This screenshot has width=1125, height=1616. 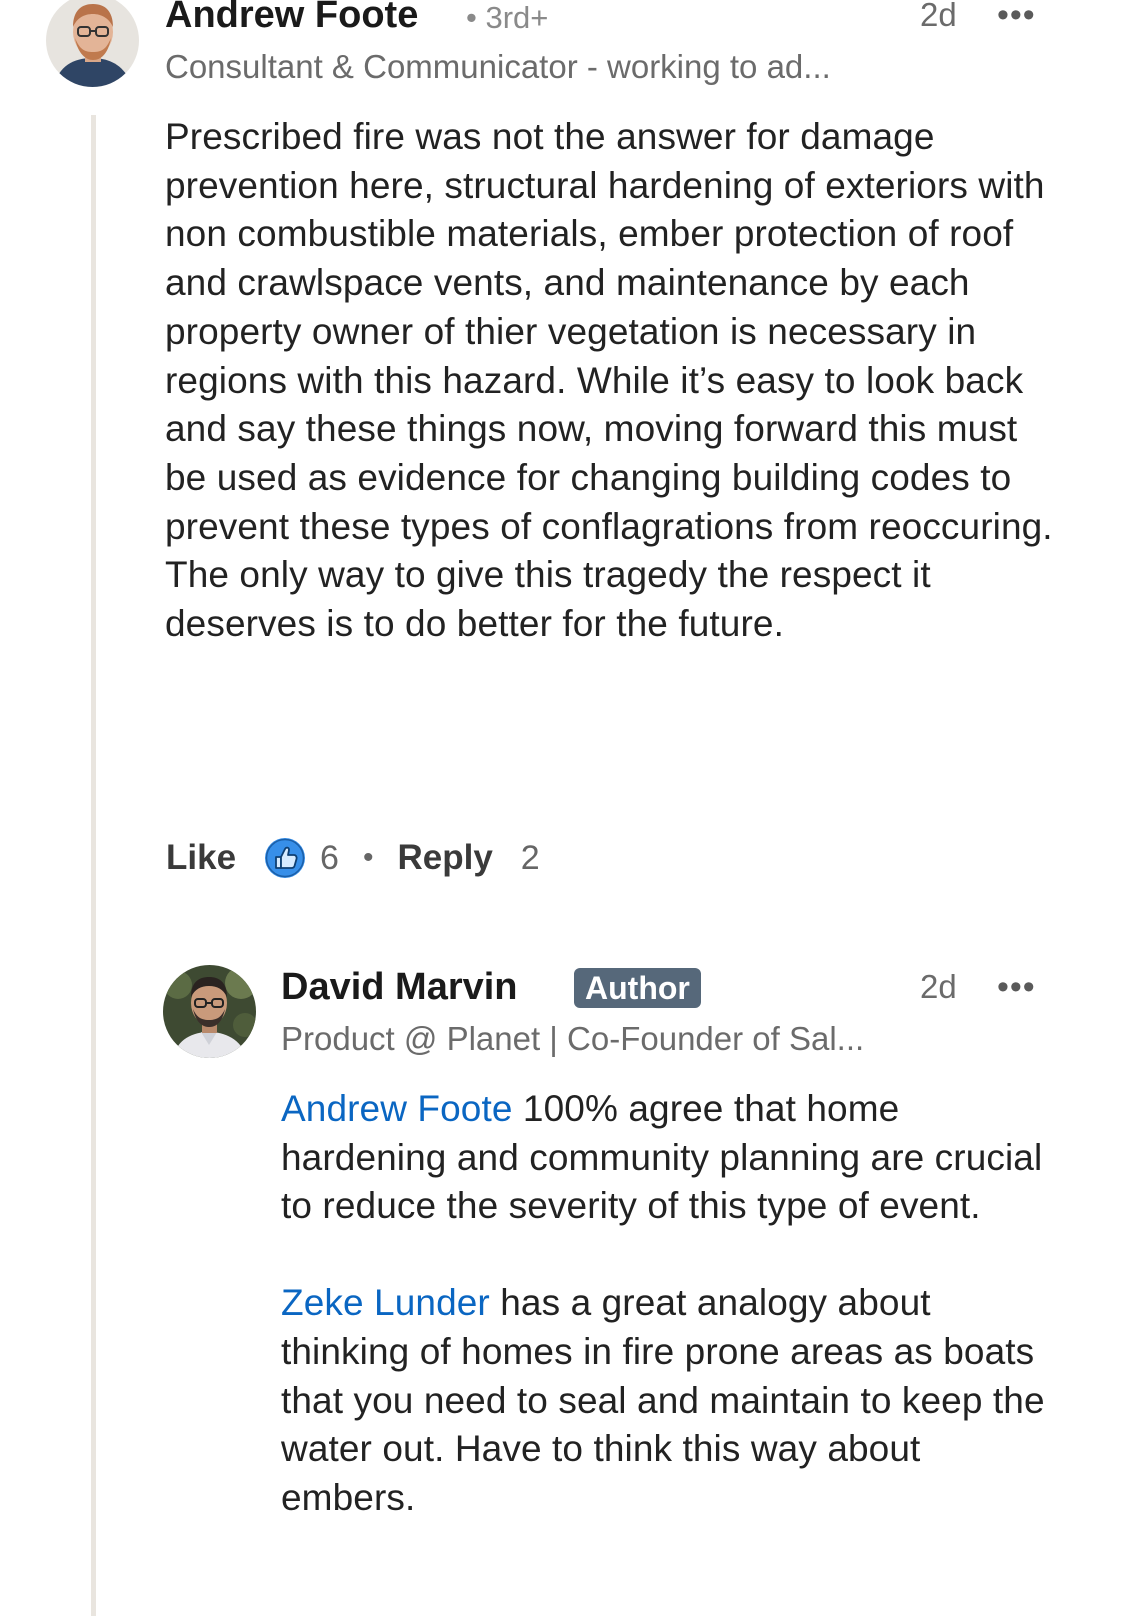 I want to click on andrew-avatar-image, so click(x=92, y=43).